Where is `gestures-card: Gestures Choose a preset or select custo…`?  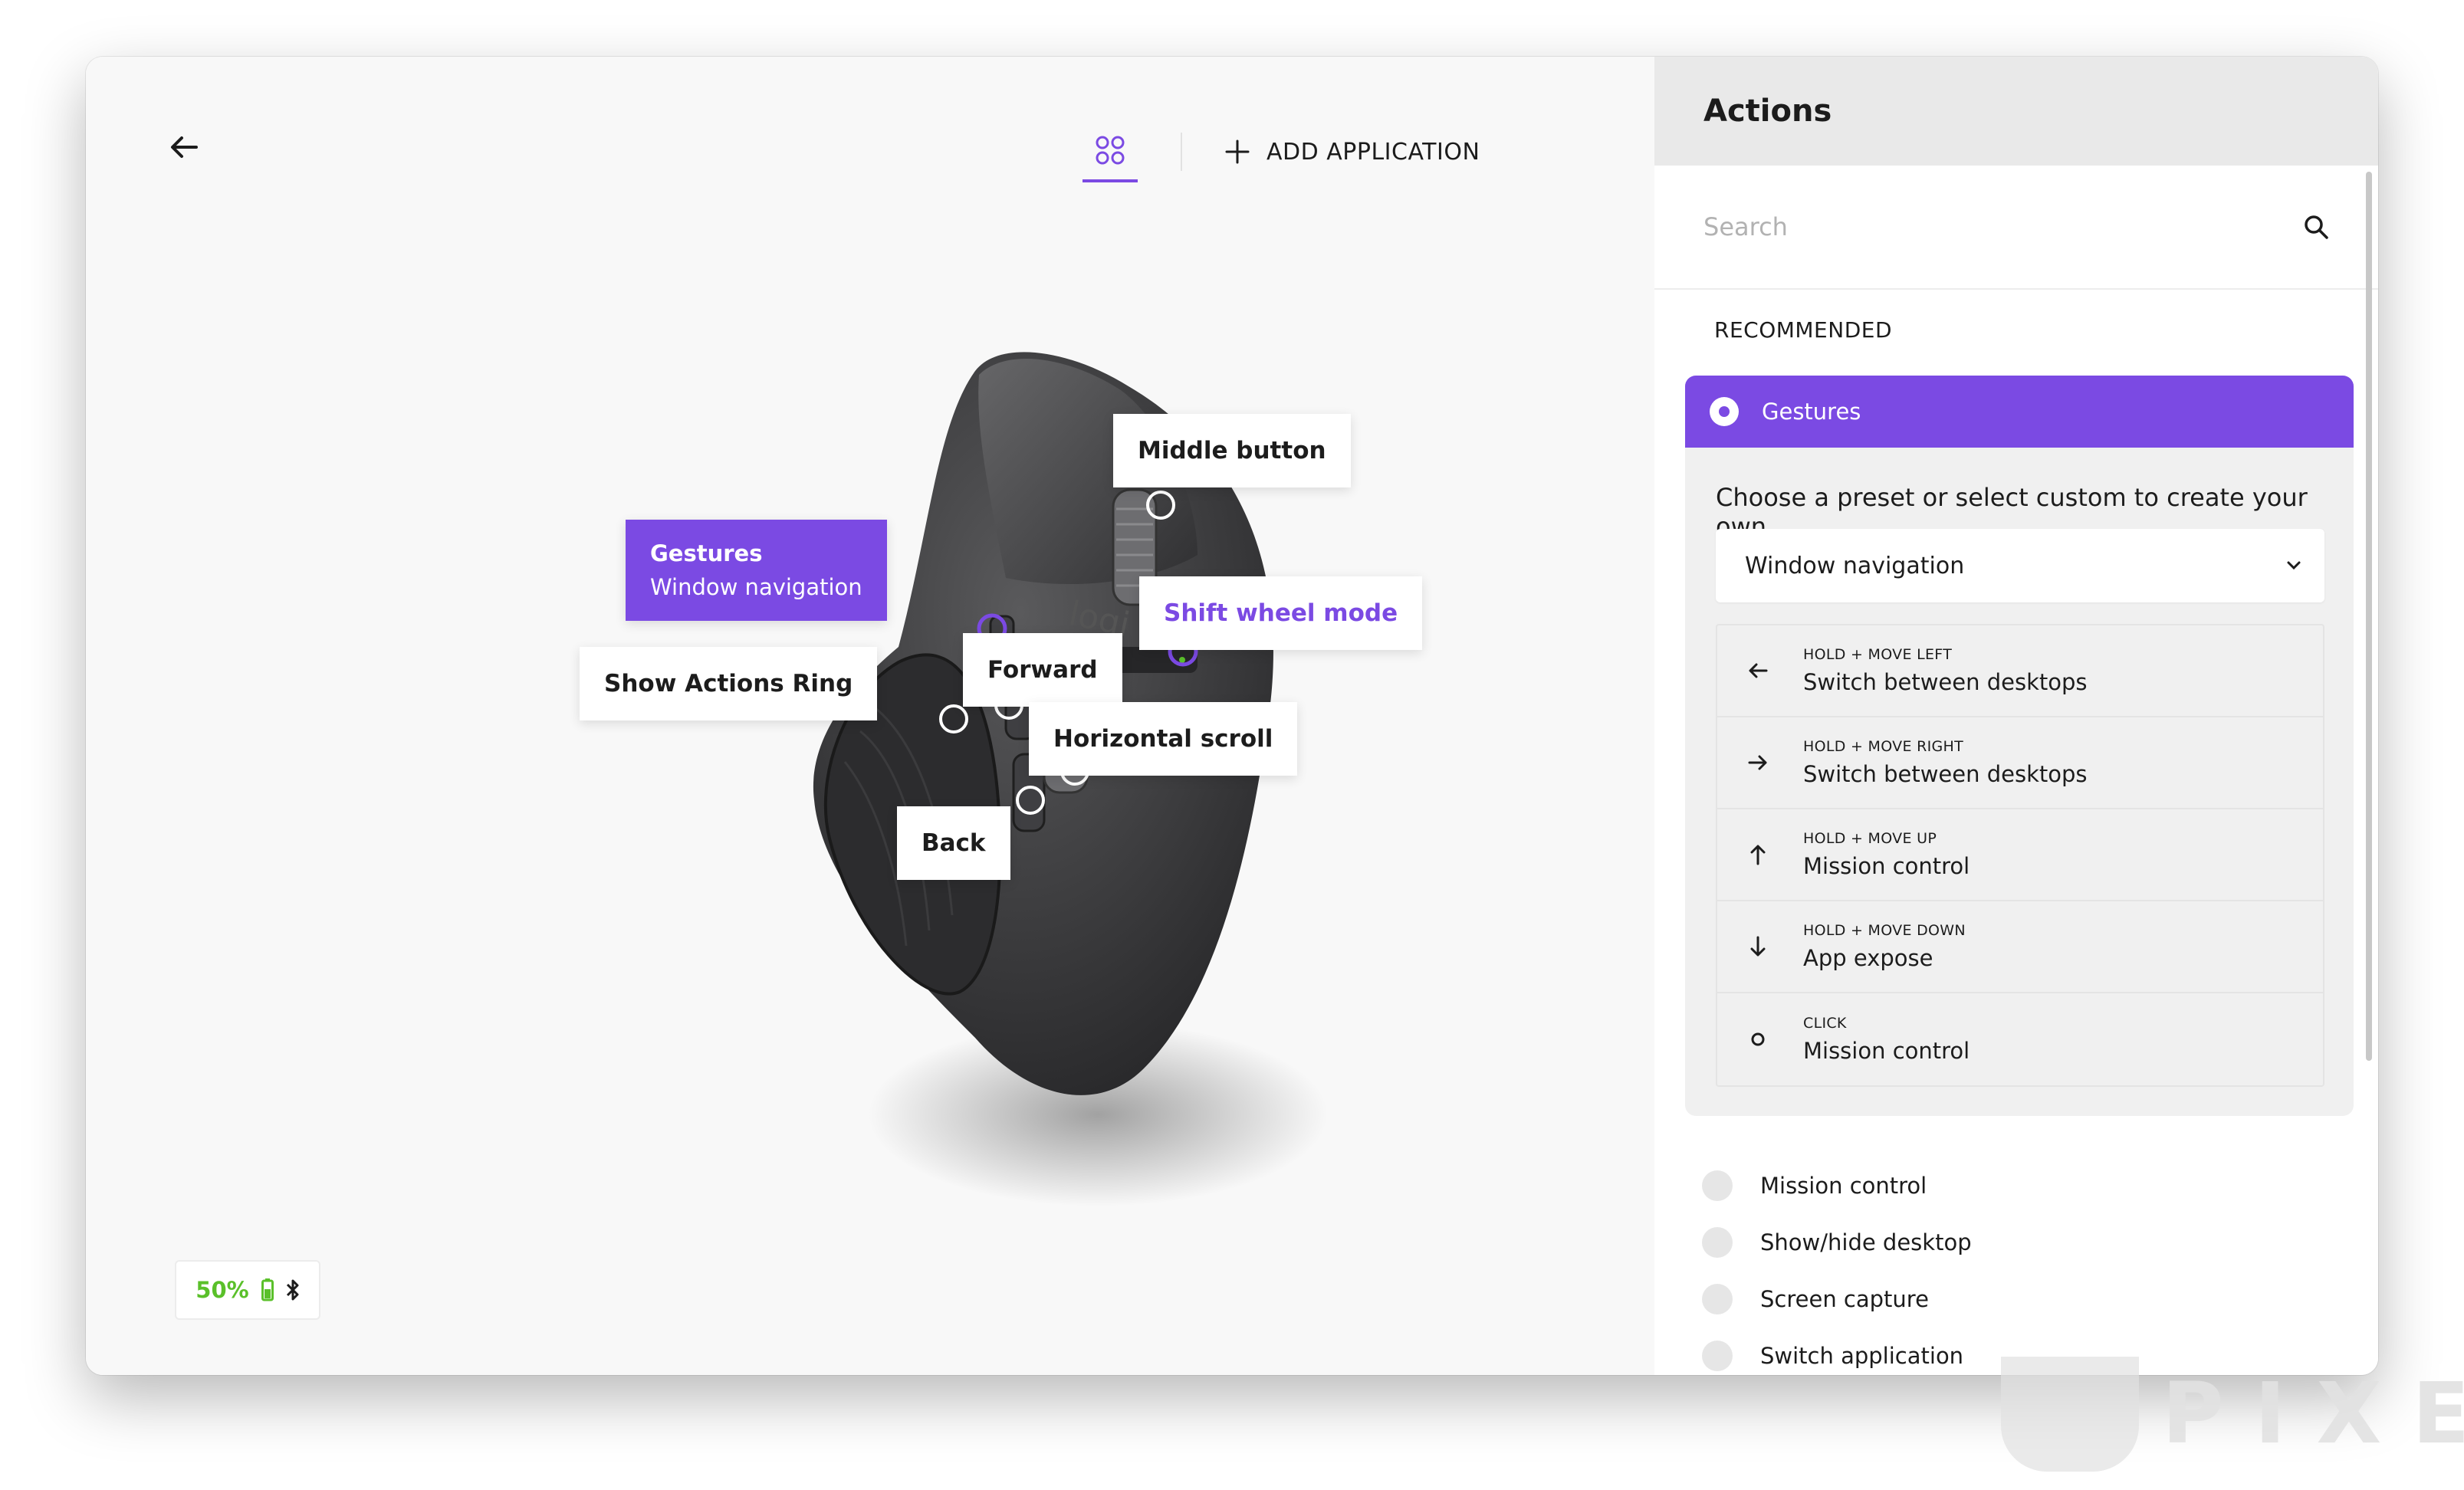
gestures-card: Gestures Choose a preset or select custo… is located at coordinates (2019, 746).